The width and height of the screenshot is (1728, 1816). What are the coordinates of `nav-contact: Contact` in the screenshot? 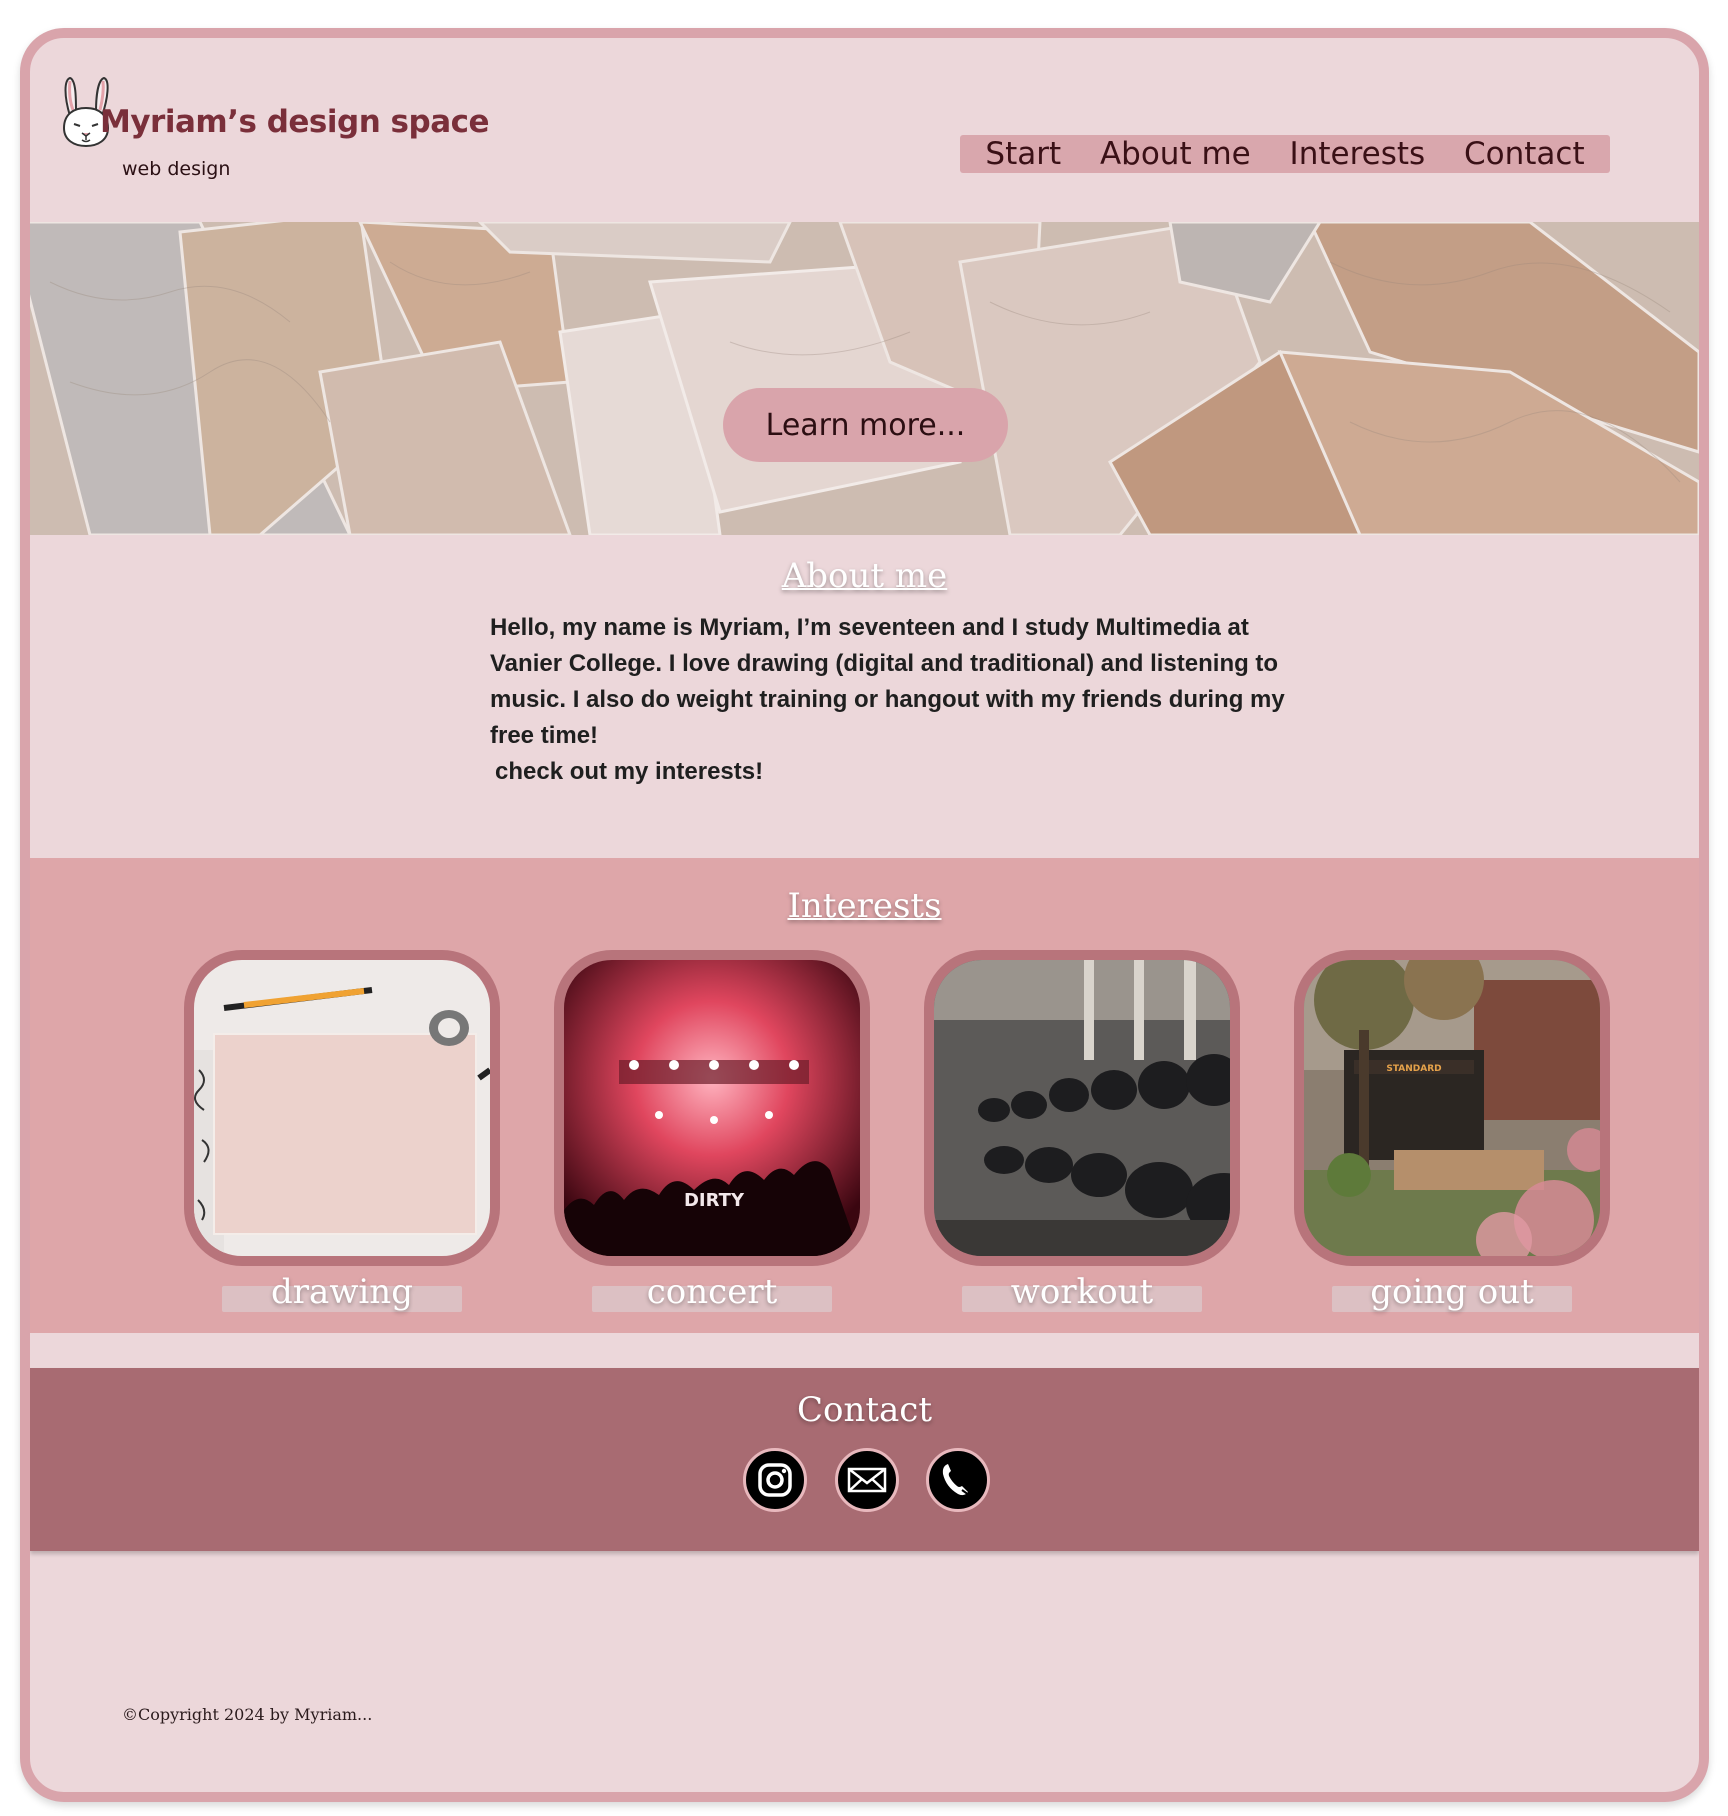 It's located at (1524, 154).